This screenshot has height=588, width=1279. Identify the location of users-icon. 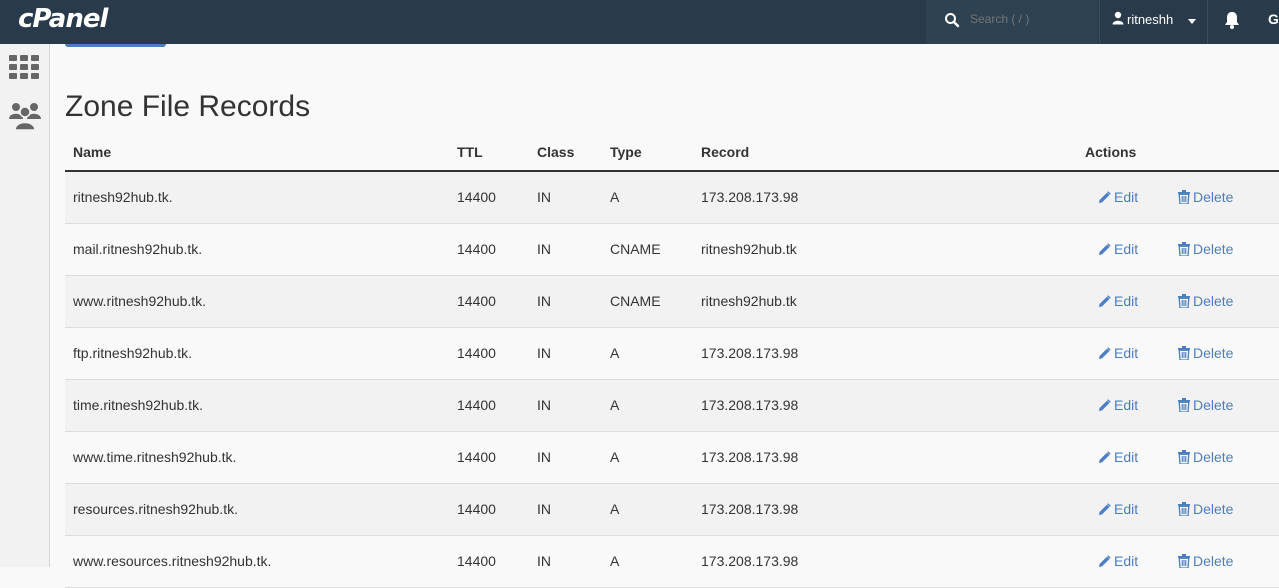
(25, 117).